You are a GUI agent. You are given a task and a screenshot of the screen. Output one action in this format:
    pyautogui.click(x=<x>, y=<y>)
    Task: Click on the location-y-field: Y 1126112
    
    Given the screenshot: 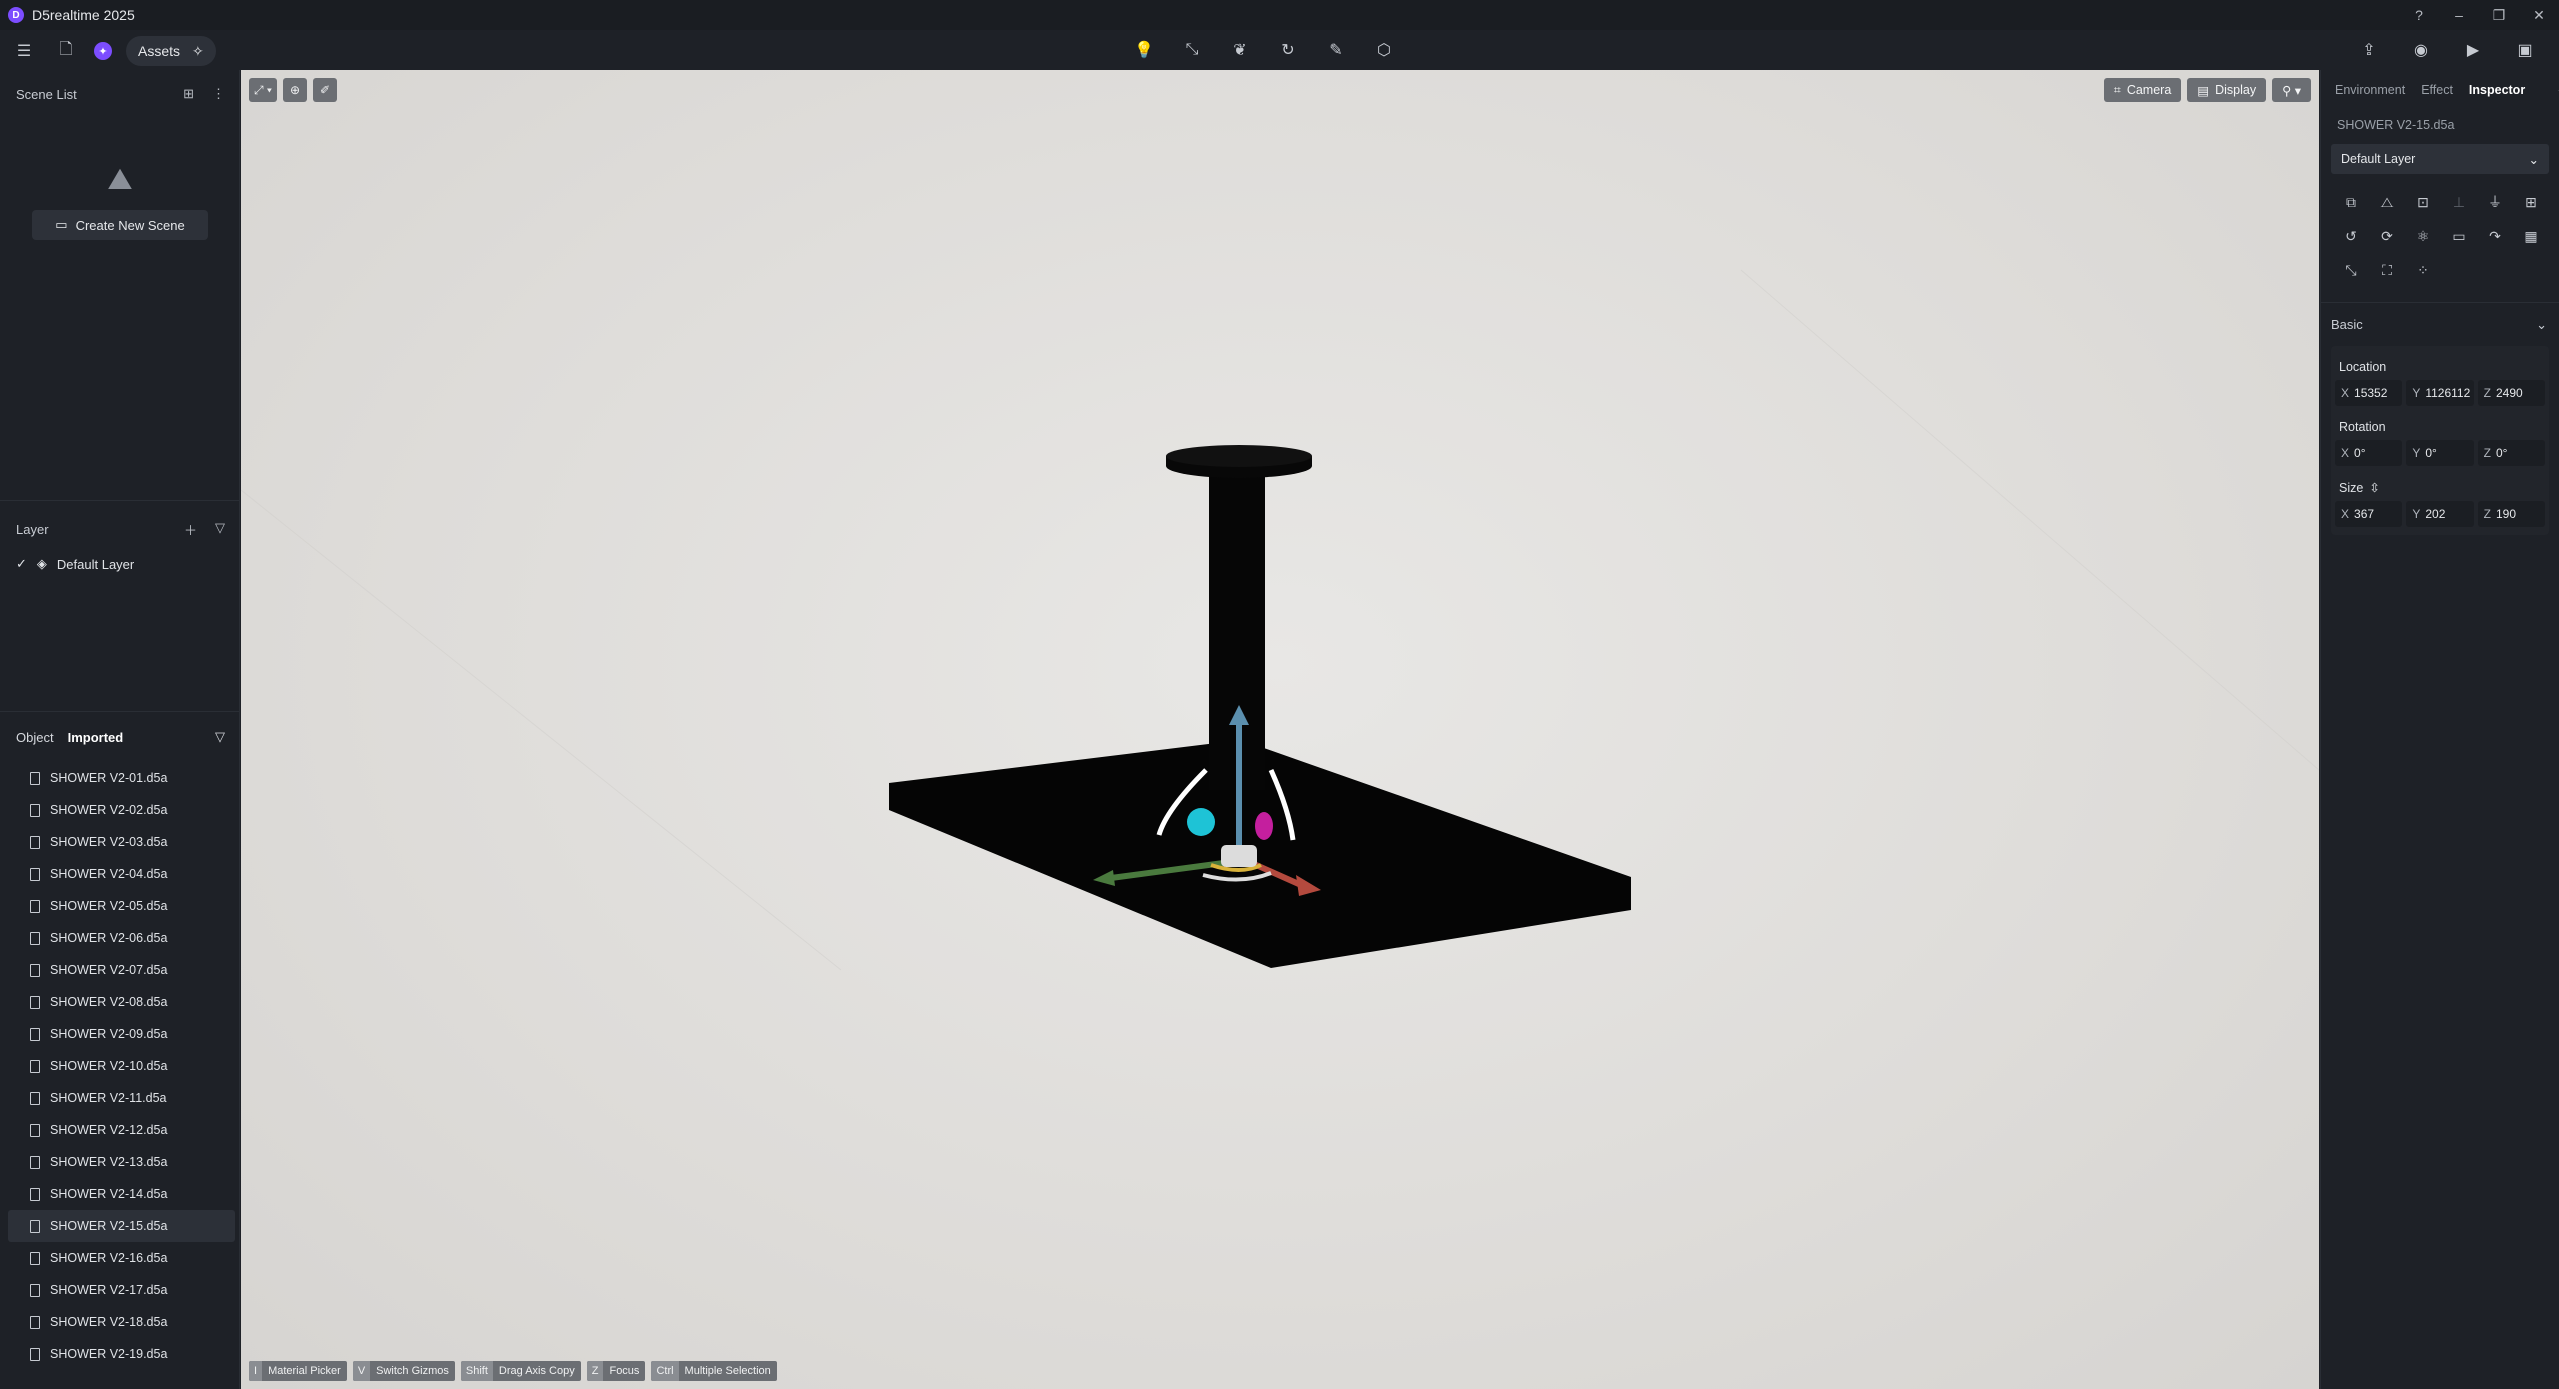 What is the action you would take?
    pyautogui.click(x=2440, y=393)
    